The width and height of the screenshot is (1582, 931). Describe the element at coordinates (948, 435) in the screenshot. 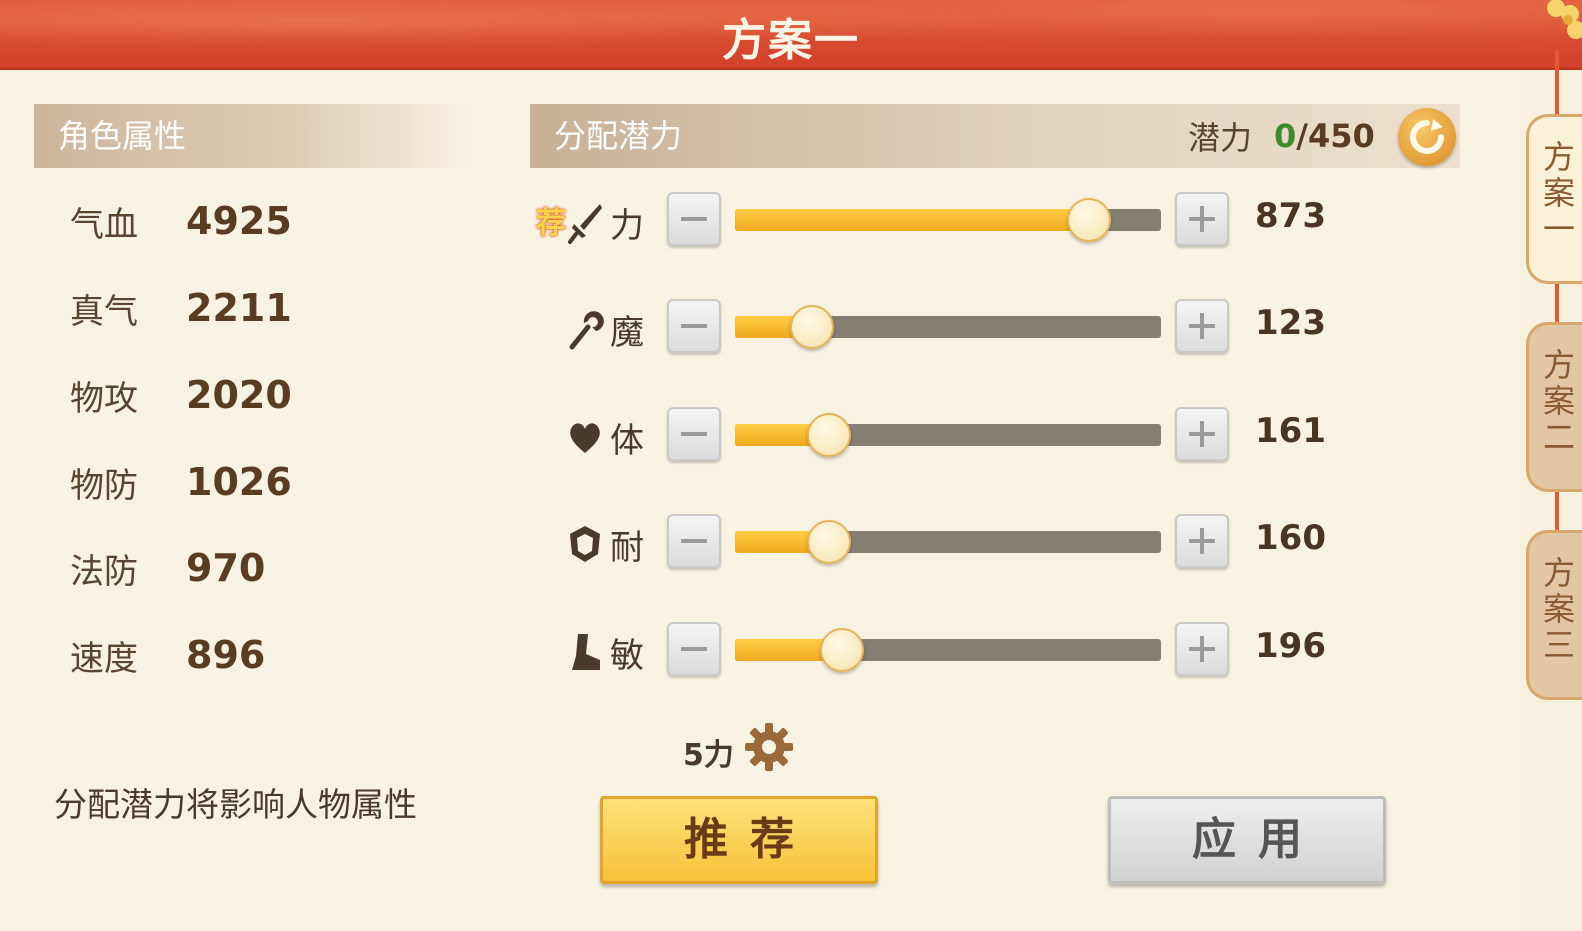

I see `constitution-slider` at that location.